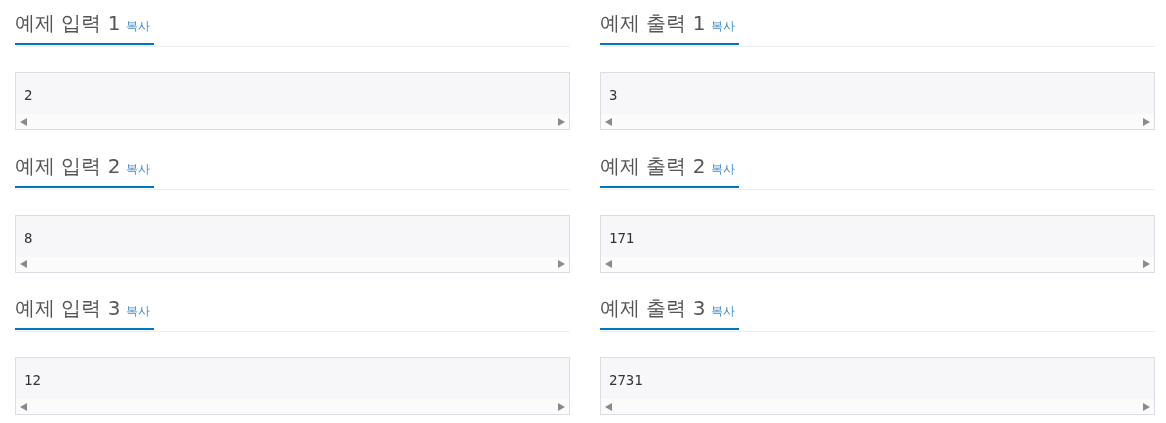 The width and height of the screenshot is (1166, 423). Describe the element at coordinates (28, 238) in the screenshot. I see `sample-text: 8` at that location.